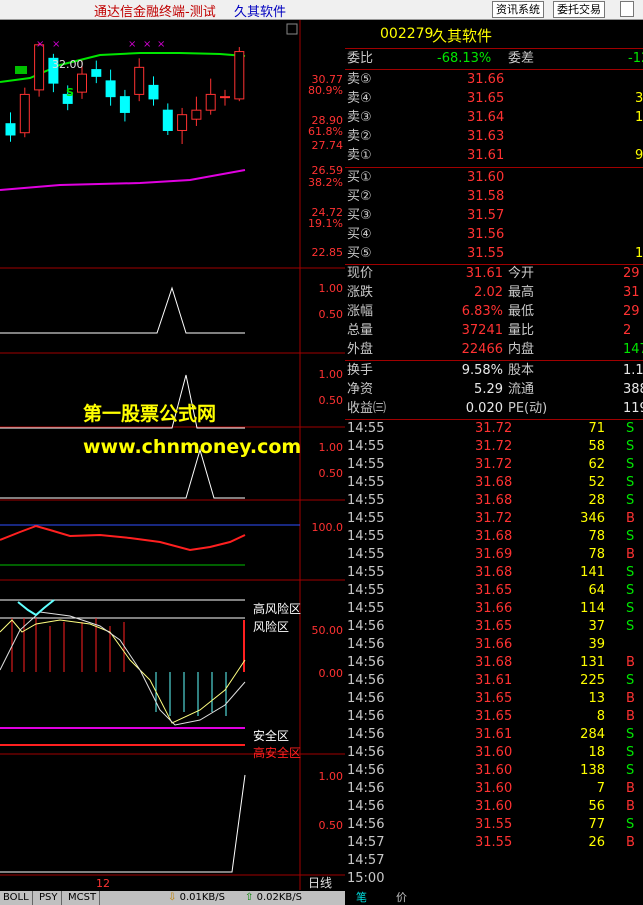 The height and width of the screenshot is (905, 643). I want to click on sell-row: 卖⑤ 31.66, so click(494, 80).